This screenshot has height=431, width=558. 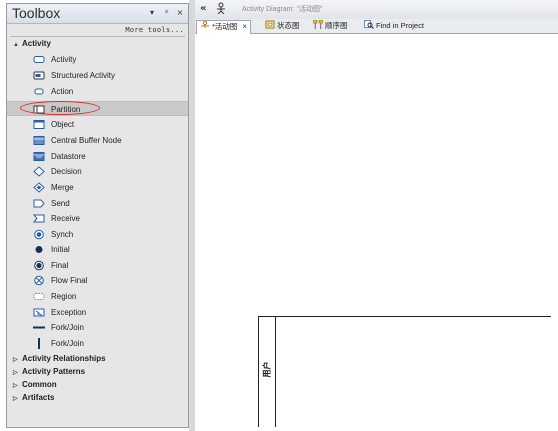 What do you see at coordinates (63, 124) in the screenshot?
I see `toolbox-item-label: Object` at bounding box center [63, 124].